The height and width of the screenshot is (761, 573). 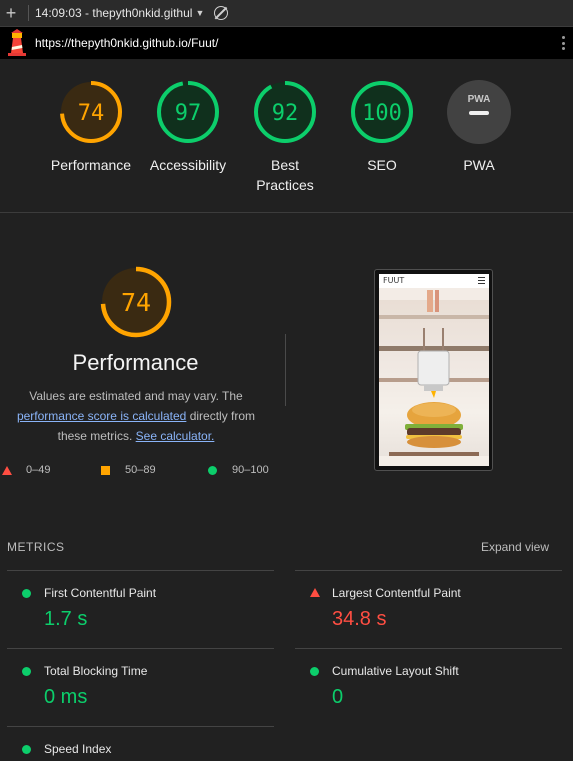 I want to click on final-screenshot: FUUT, so click(x=433, y=370).